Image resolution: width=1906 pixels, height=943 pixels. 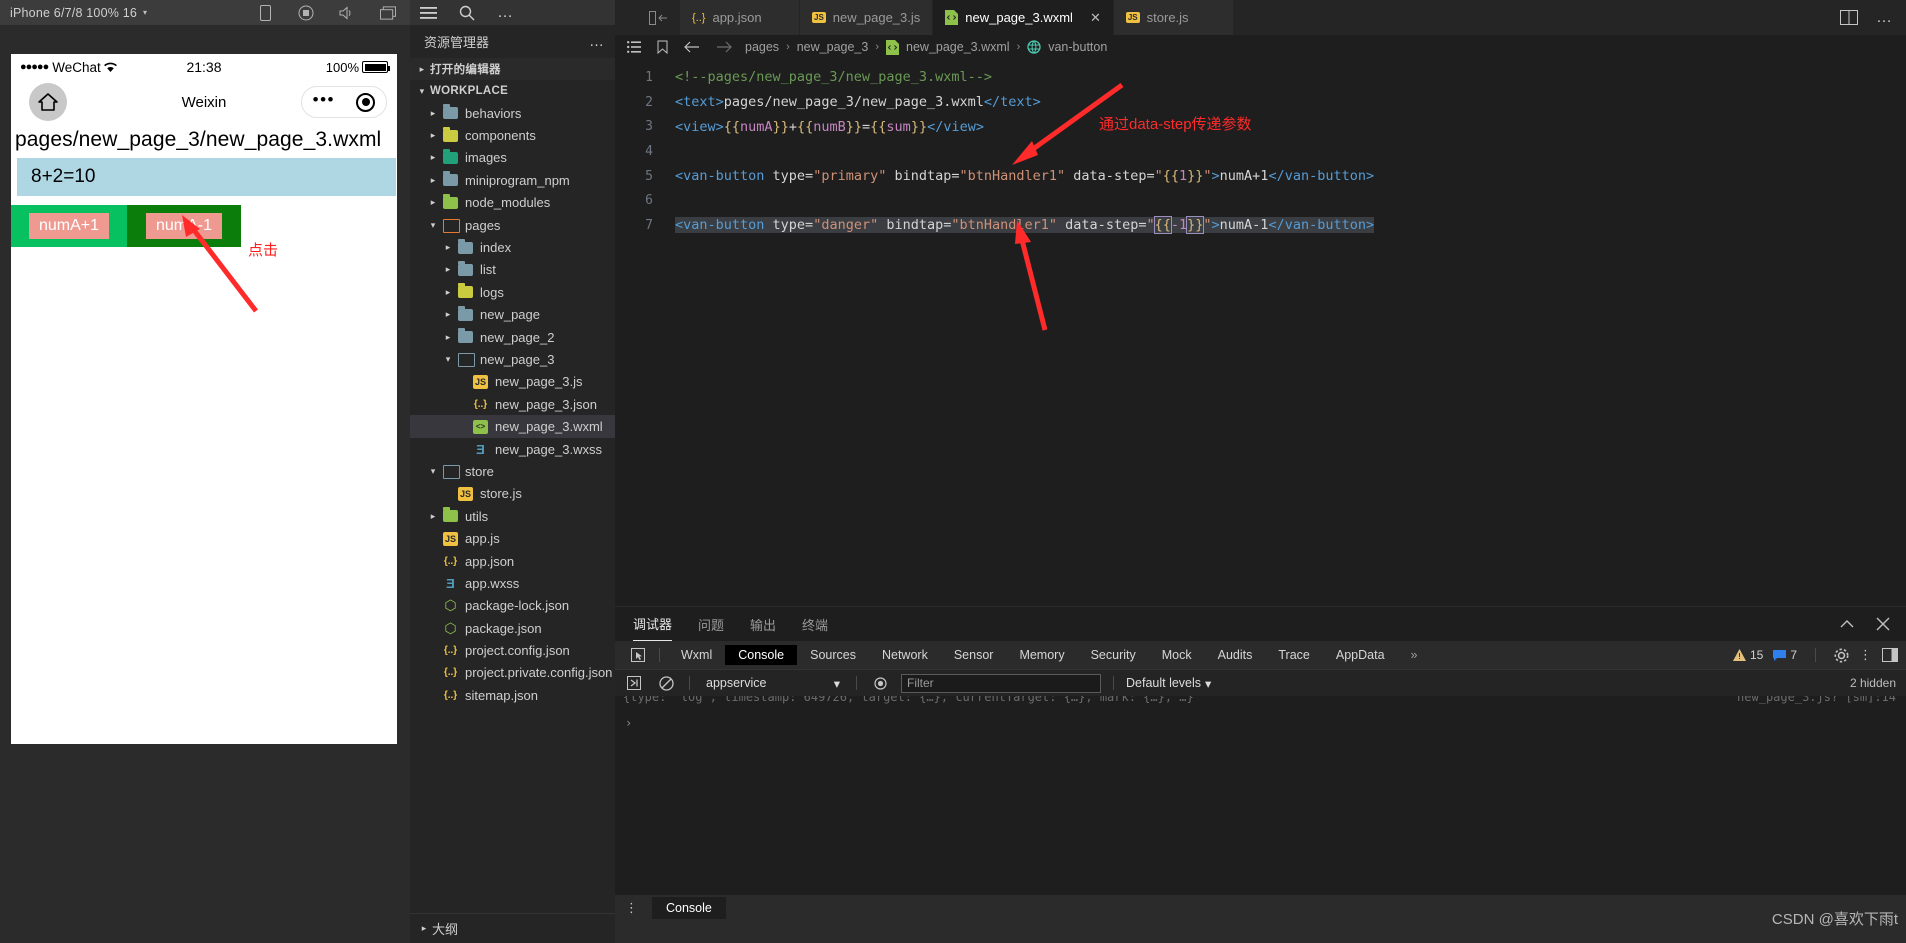 I want to click on section-open-editors: ▸ 打开的编辑器, so click(x=512, y=69).